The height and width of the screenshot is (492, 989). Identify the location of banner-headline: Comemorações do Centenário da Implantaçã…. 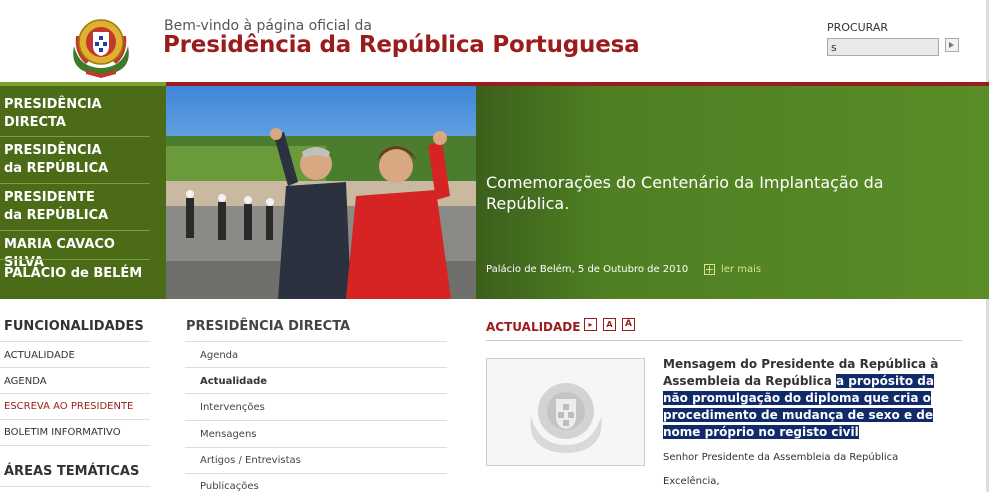
(701, 193).